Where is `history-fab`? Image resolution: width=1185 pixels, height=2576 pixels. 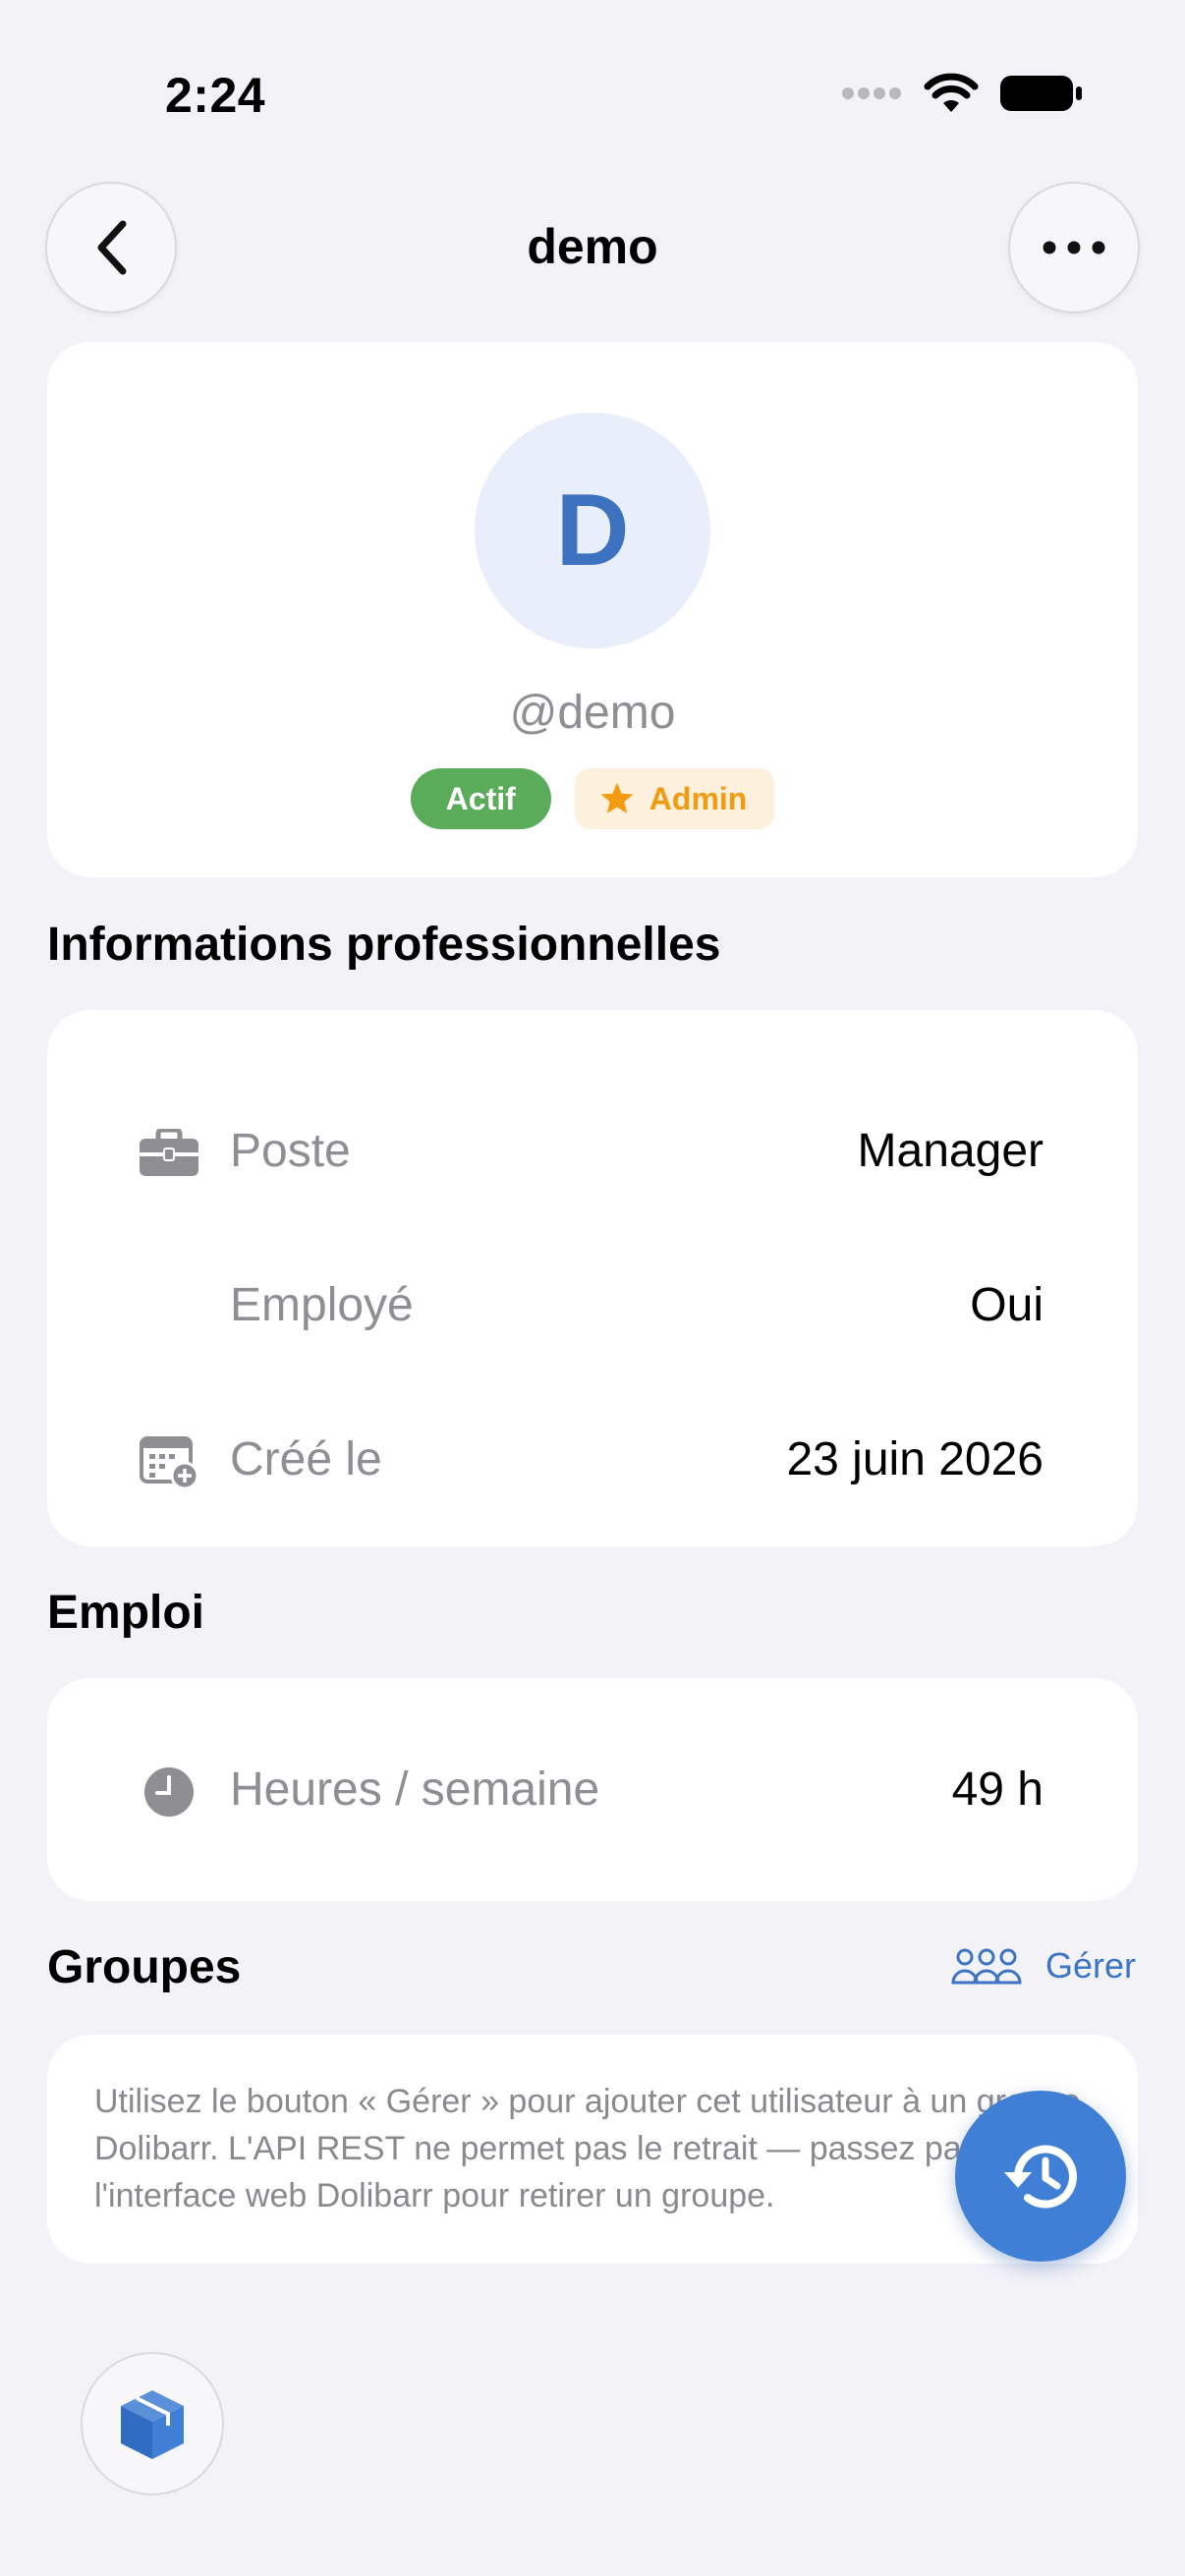
history-fab is located at coordinates (1041, 2176).